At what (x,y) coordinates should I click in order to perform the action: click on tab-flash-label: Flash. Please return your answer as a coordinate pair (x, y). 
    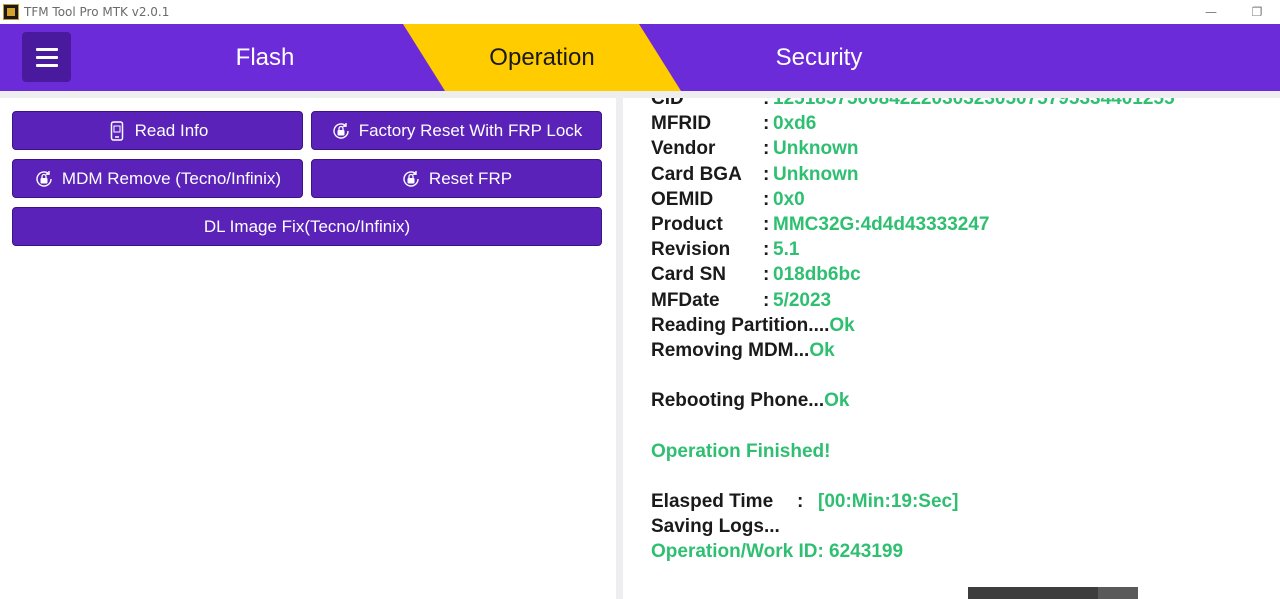
    Looking at the image, I should click on (265, 57).